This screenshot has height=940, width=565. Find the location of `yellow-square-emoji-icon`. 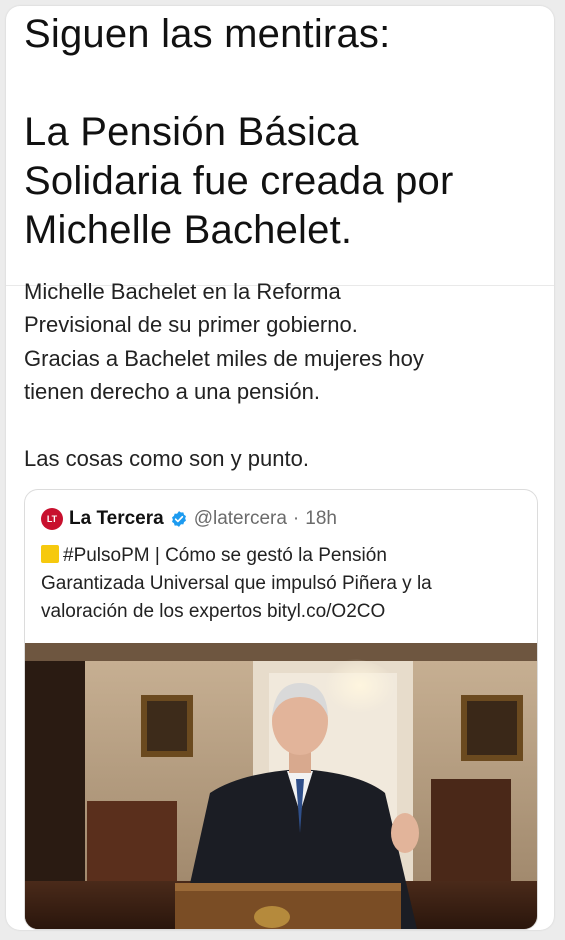

yellow-square-emoji-icon is located at coordinates (50, 554).